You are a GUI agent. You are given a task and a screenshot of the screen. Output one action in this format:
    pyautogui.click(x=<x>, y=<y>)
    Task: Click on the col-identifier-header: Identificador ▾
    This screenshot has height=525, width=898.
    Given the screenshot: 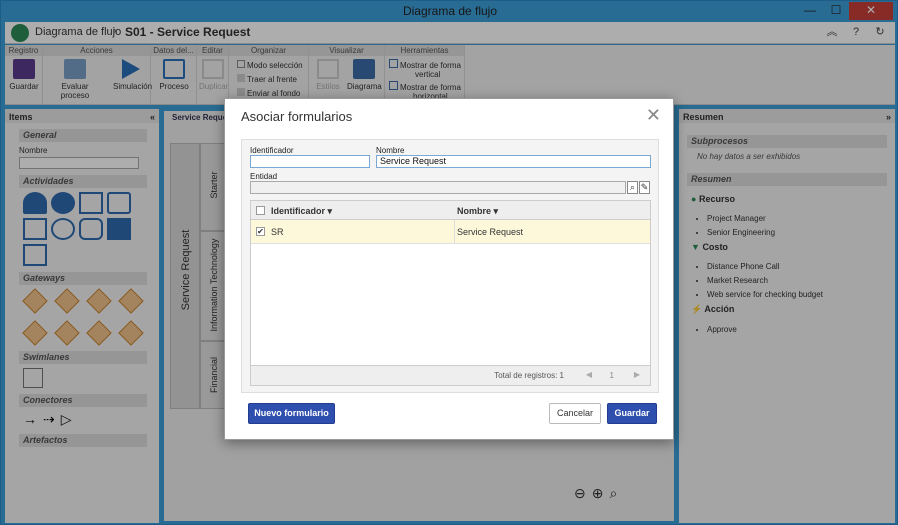 What is the action you would take?
    pyautogui.click(x=301, y=211)
    